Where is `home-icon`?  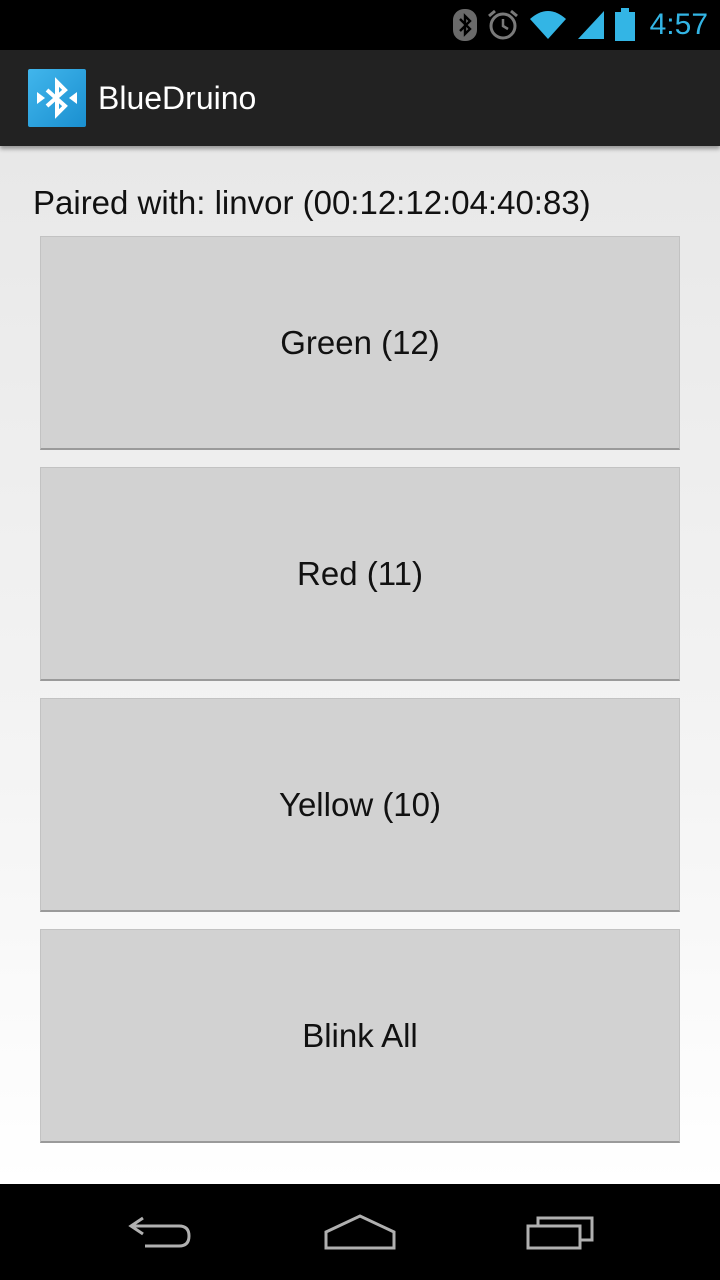 home-icon is located at coordinates (360, 1232).